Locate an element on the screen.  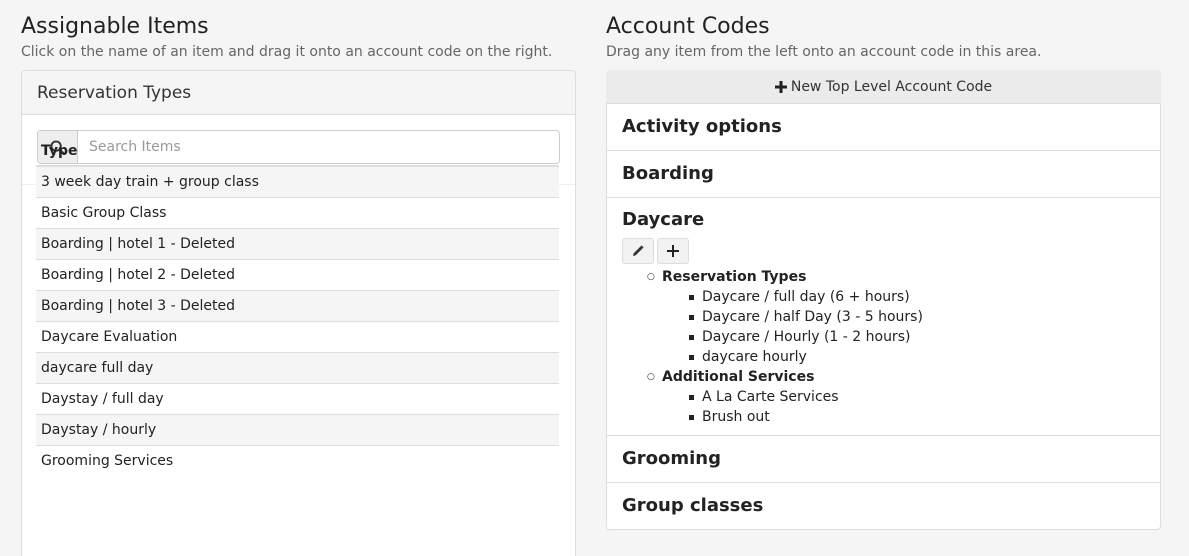
account-code-actions is located at coordinates (883, 251).